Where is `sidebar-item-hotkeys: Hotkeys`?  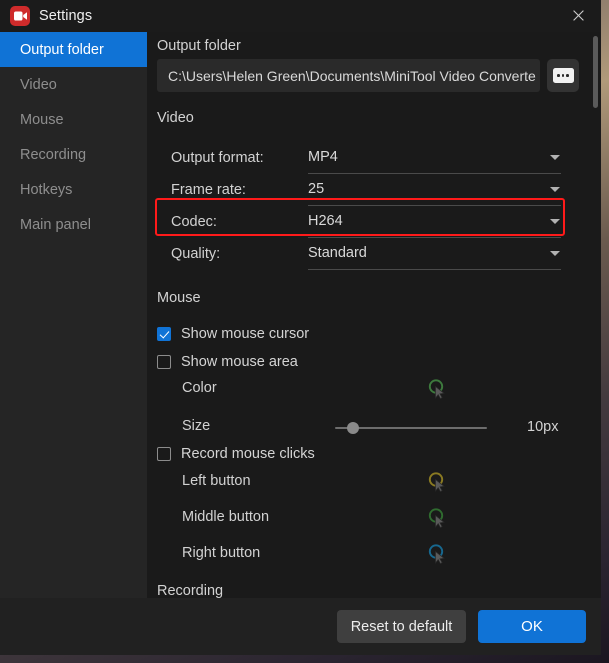 sidebar-item-hotkeys: Hotkeys is located at coordinates (73, 189).